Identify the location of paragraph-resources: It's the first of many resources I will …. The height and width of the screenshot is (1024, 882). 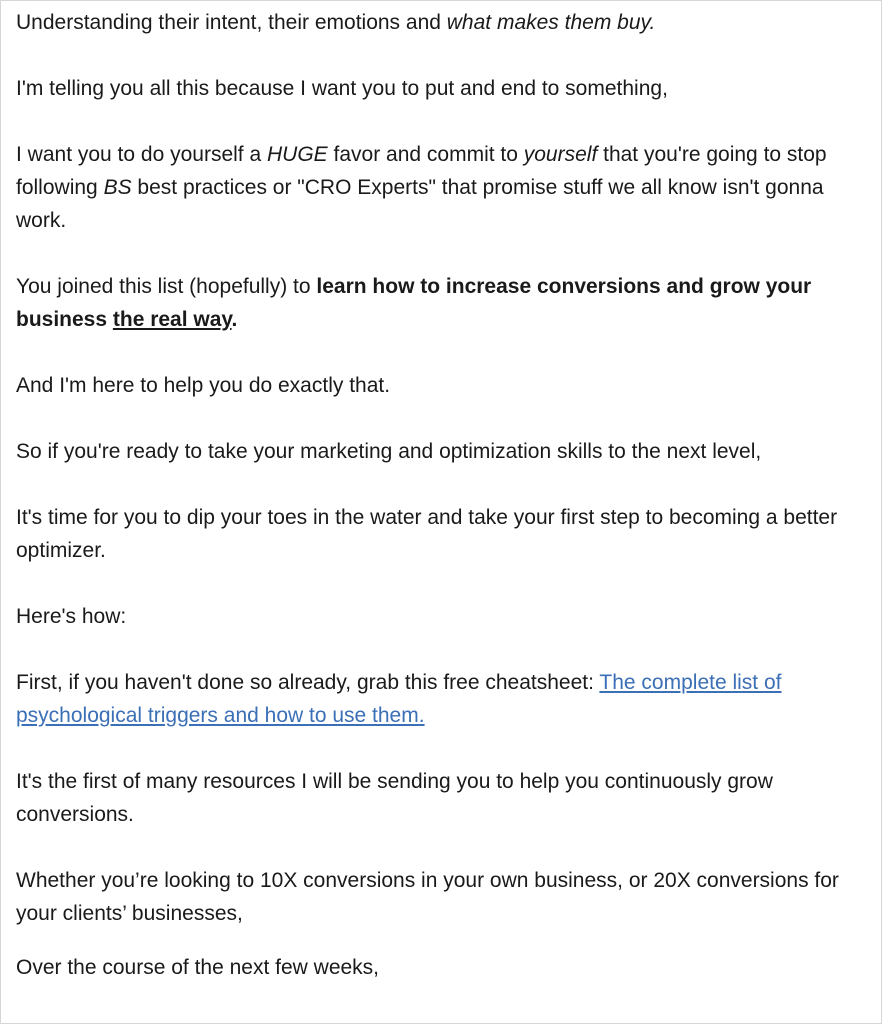
(394, 798).